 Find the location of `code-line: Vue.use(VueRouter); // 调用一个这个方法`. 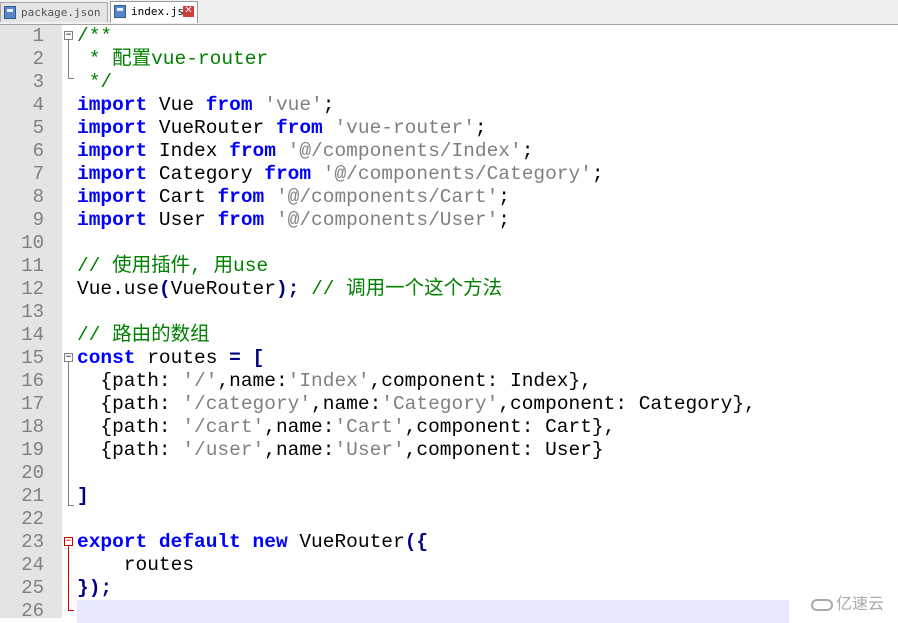

code-line: Vue.use(VueRouter); // 调用一个这个方法 is located at coordinates (487, 289).